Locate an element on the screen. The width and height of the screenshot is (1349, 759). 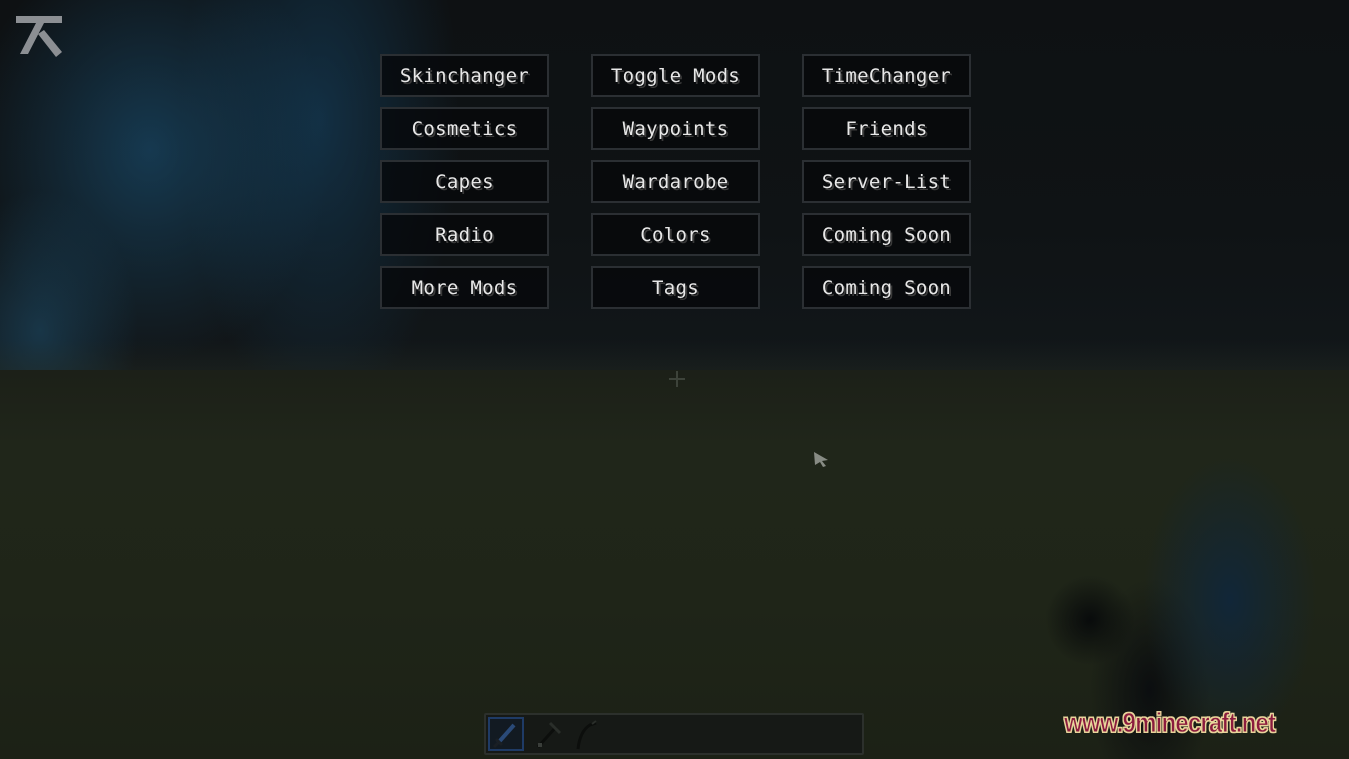
mouse-cursor-icon is located at coordinates (821, 459).